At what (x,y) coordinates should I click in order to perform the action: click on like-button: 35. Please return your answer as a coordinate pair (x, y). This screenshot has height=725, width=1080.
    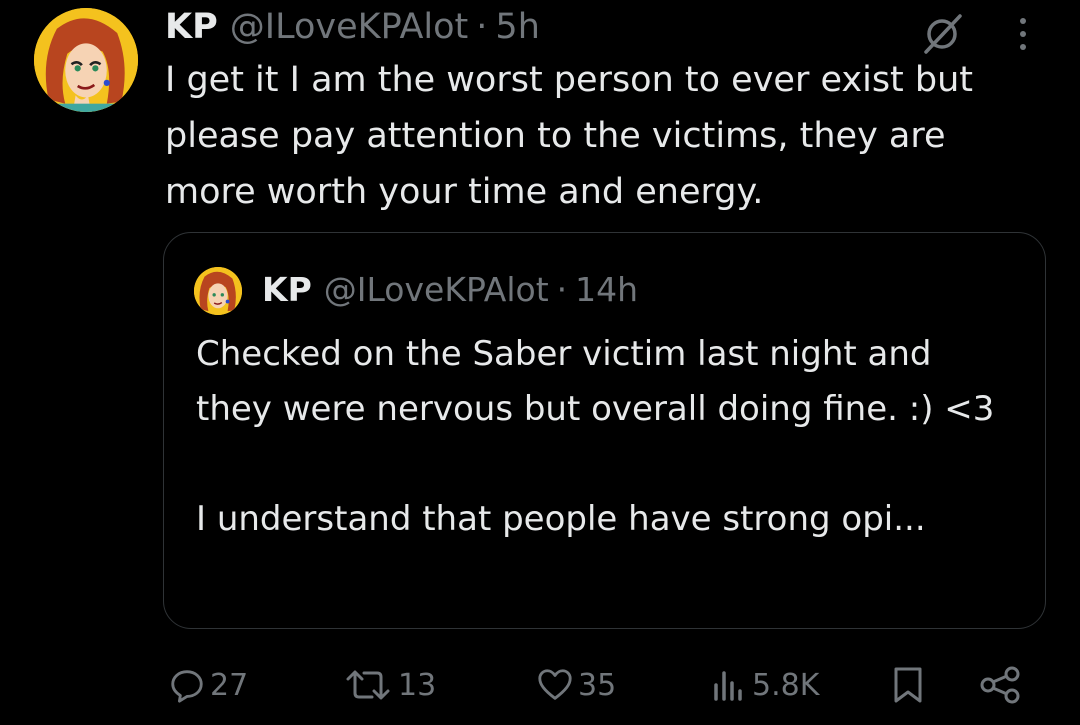
    Looking at the image, I should click on (576, 685).